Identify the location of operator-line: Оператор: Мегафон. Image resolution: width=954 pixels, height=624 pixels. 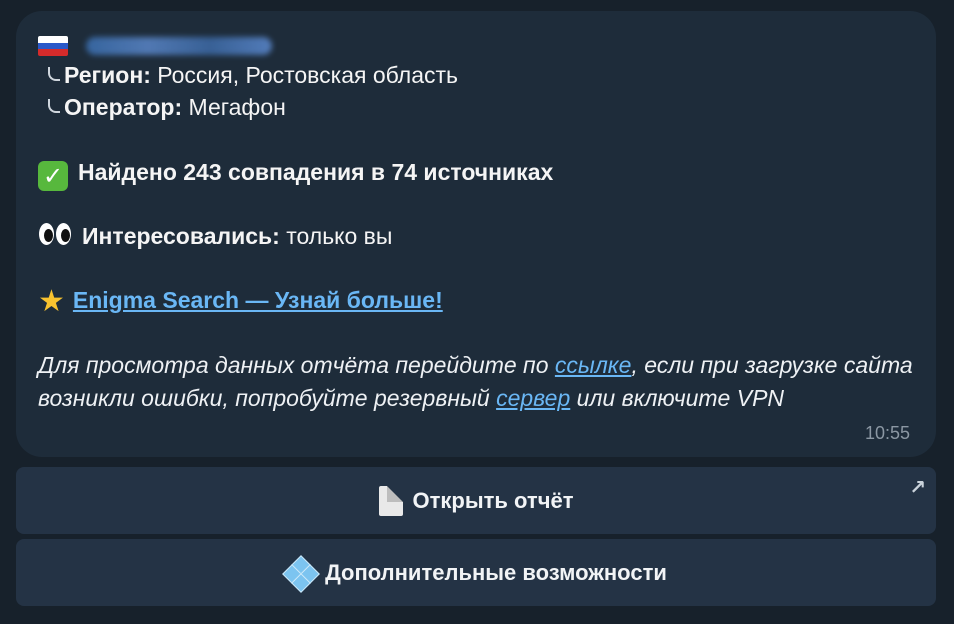
(162, 107).